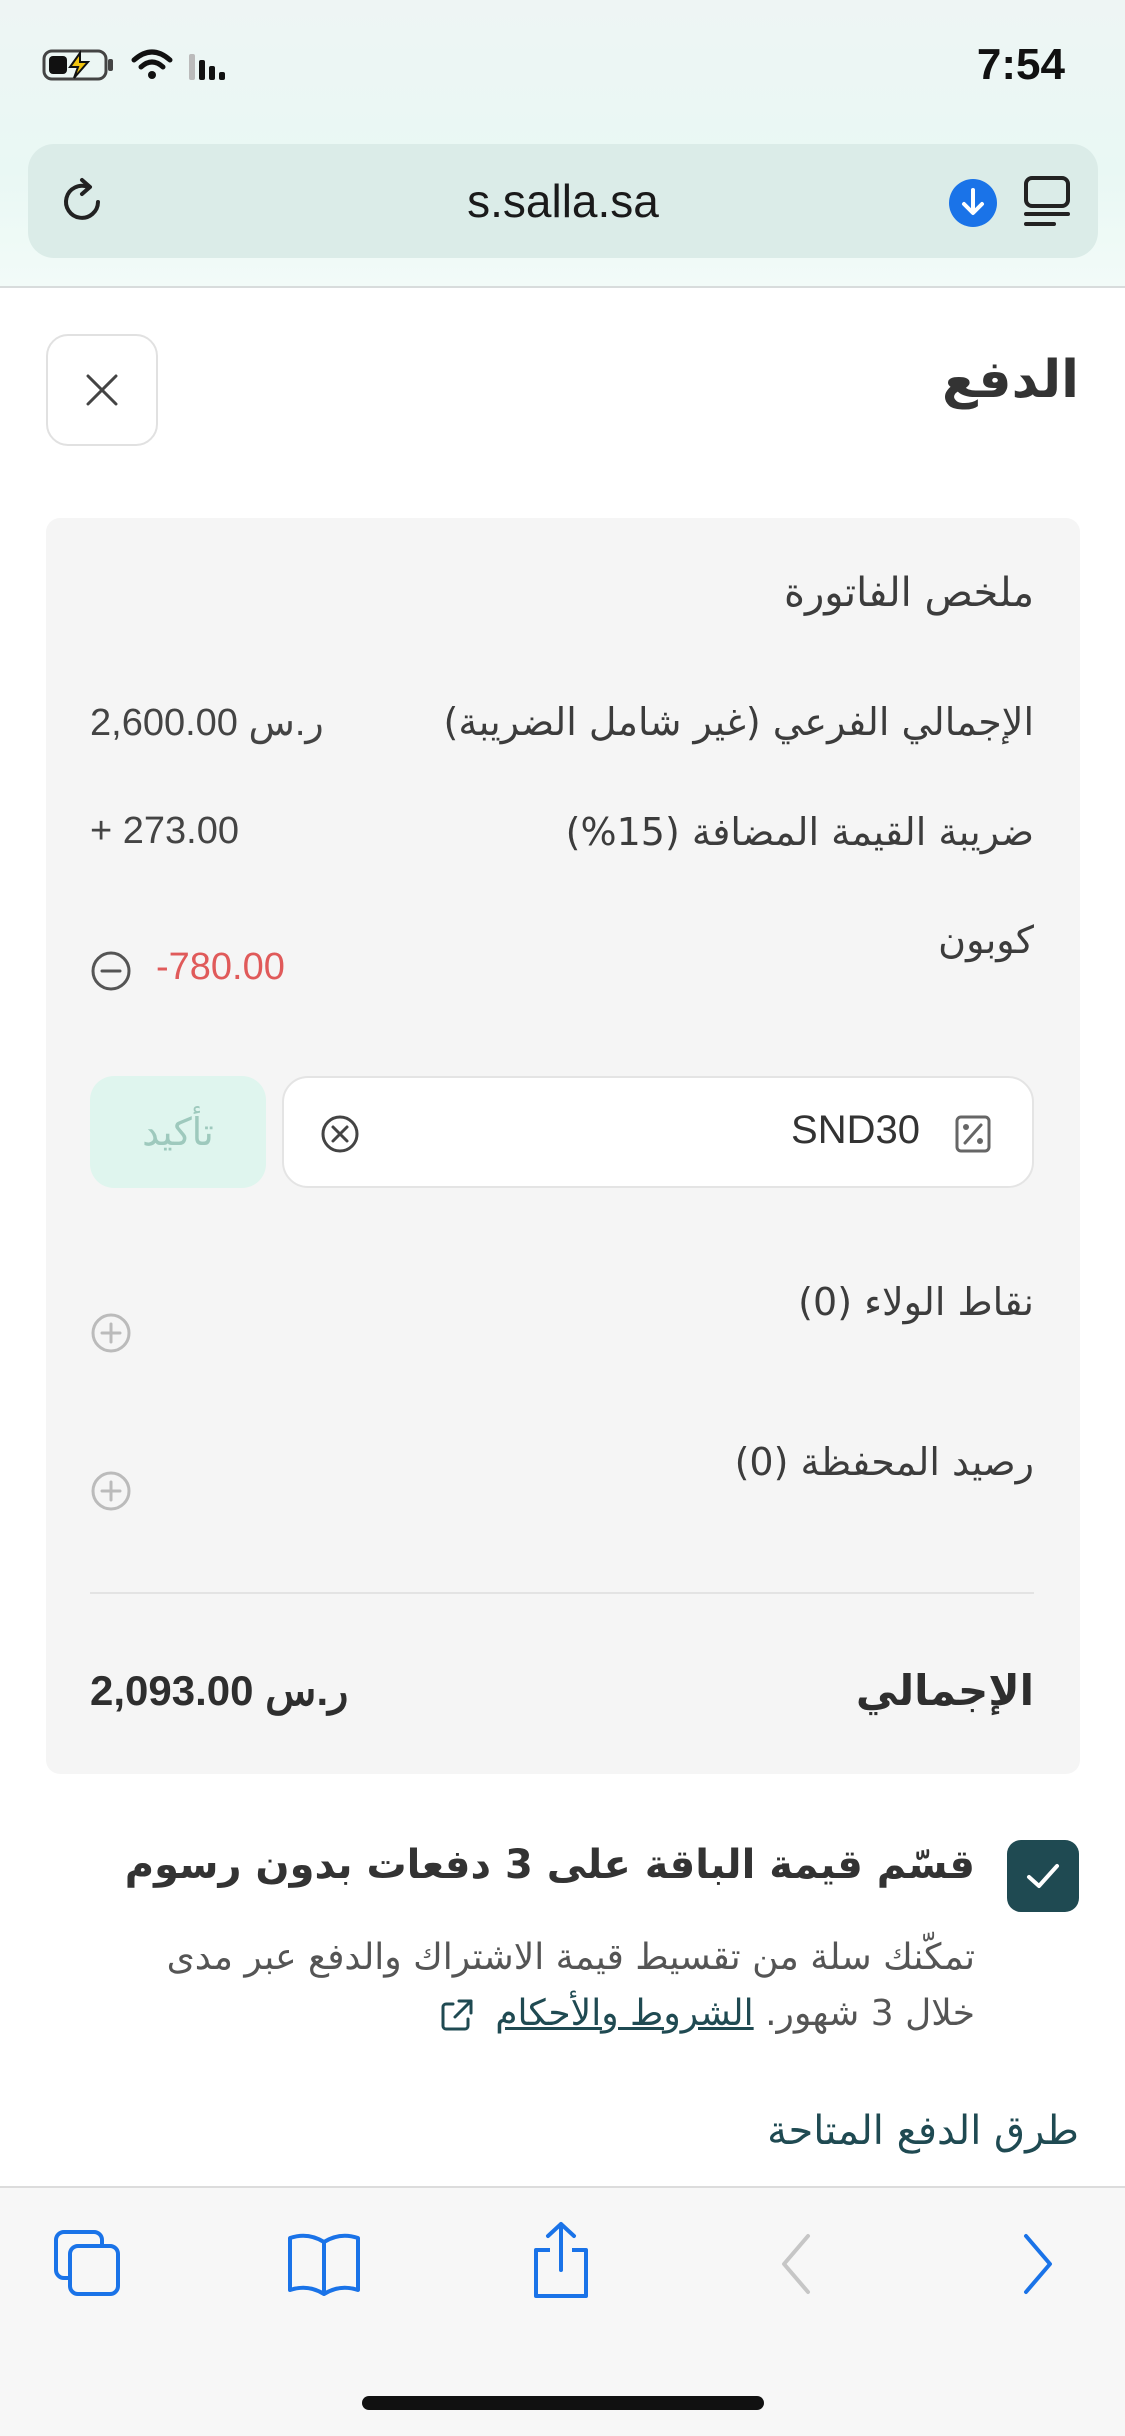  Describe the element at coordinates (561, 2260) in the screenshot. I see `share-icon` at that location.